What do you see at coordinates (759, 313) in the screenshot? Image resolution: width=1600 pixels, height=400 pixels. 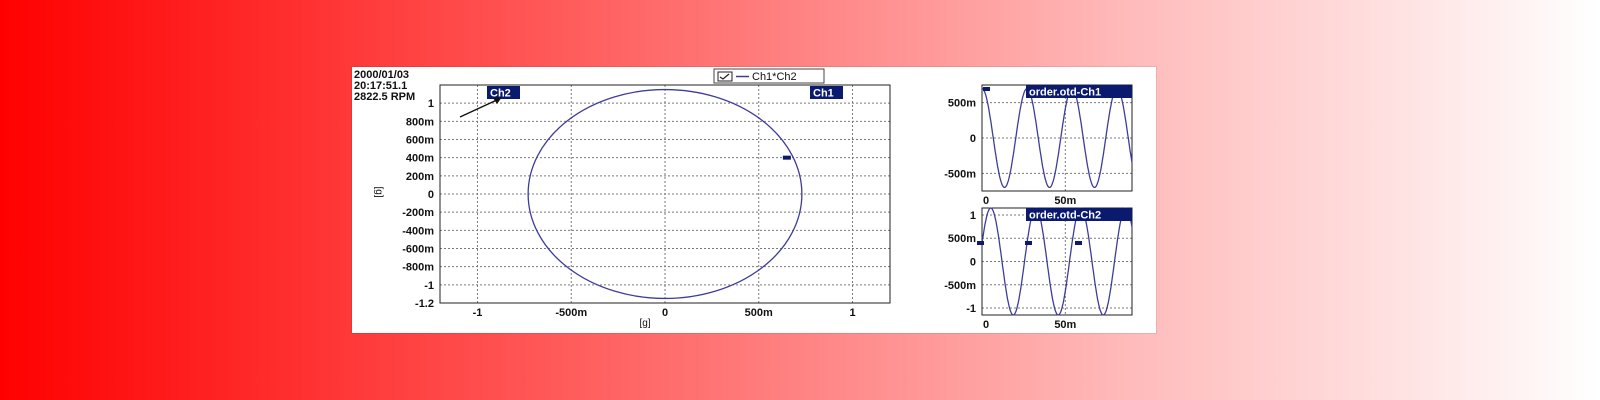 I see `x-tick-label: 500m` at bounding box center [759, 313].